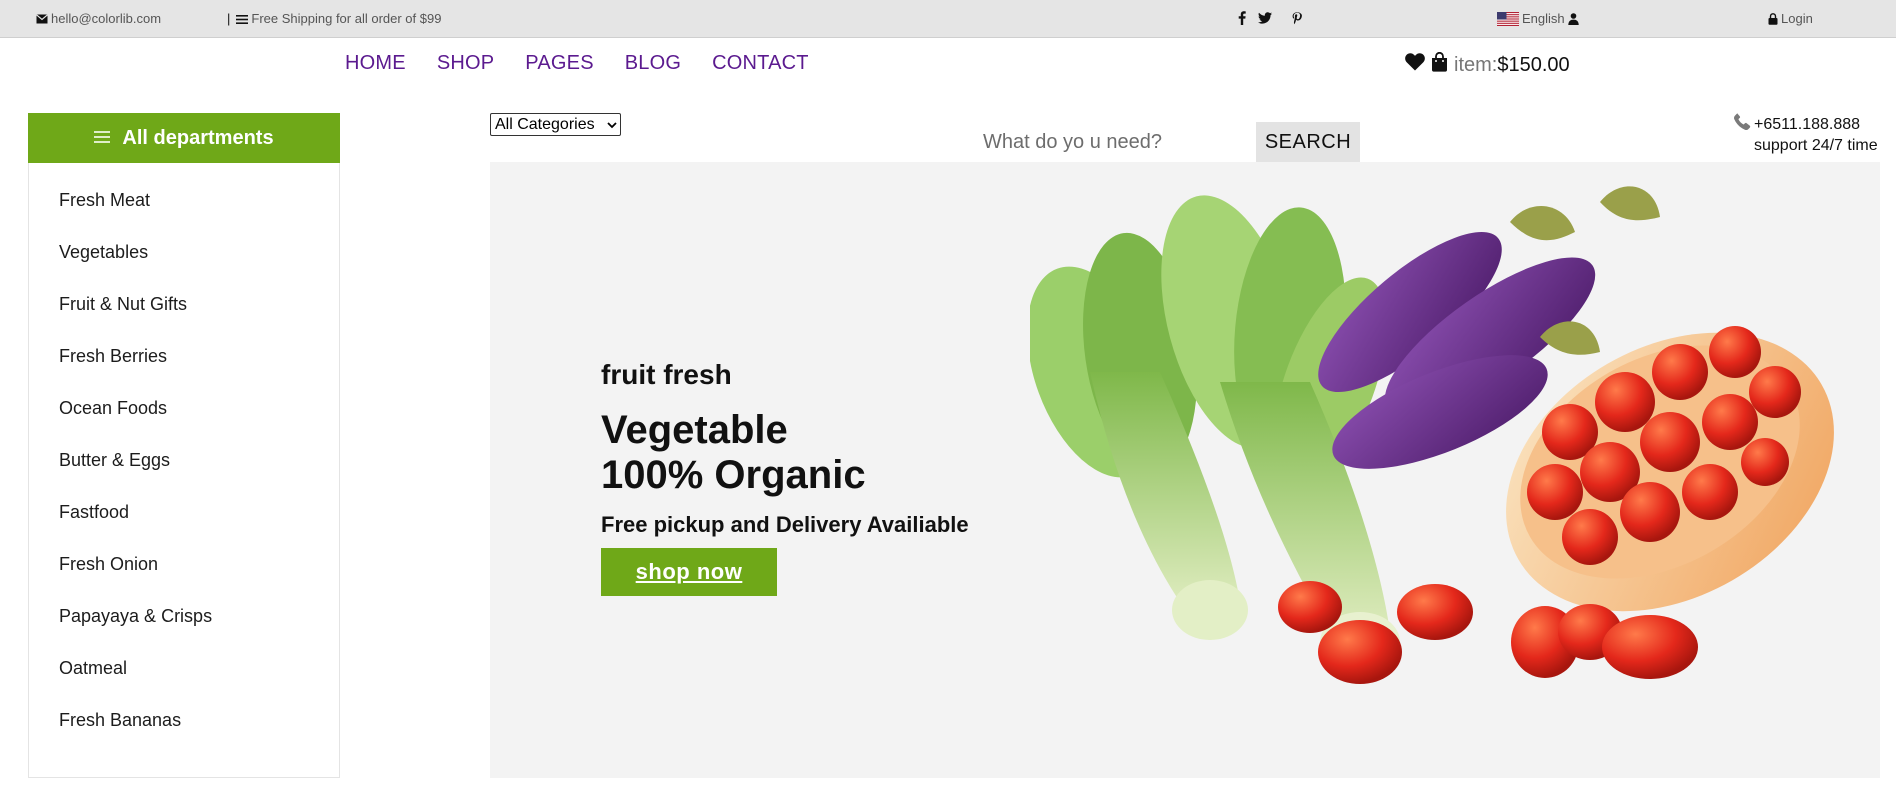 This screenshot has height=795, width=1896. What do you see at coordinates (184, 475) in the screenshot?
I see `department-item: Butter & Eggs` at bounding box center [184, 475].